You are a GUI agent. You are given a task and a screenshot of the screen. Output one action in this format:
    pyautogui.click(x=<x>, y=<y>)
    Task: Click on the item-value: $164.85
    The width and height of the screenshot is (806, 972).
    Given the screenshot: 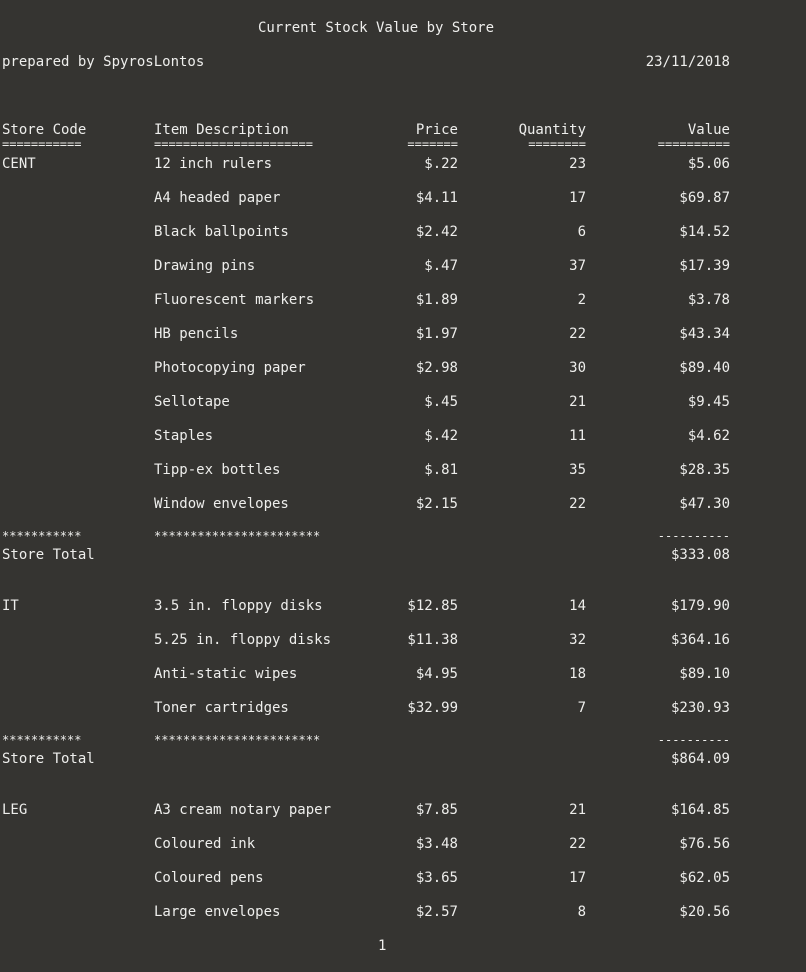 What is the action you would take?
    pyautogui.click(x=700, y=810)
    